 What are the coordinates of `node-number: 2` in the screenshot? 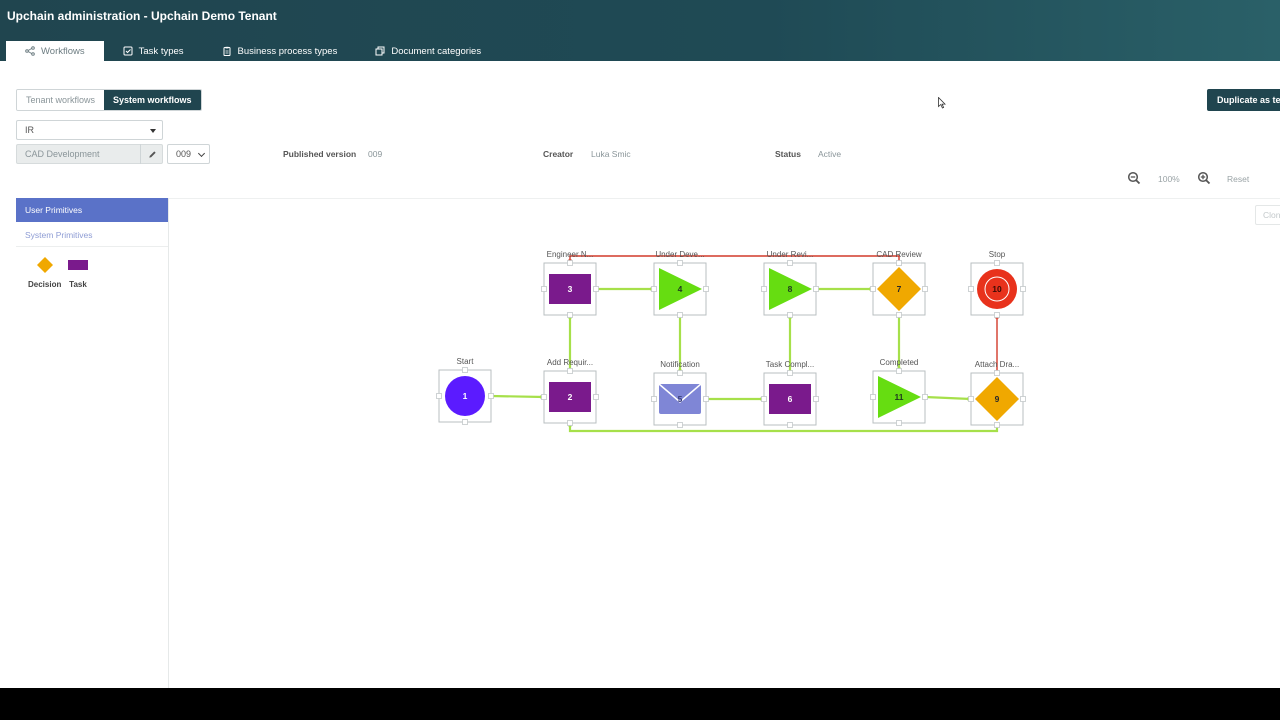 It's located at (570, 397).